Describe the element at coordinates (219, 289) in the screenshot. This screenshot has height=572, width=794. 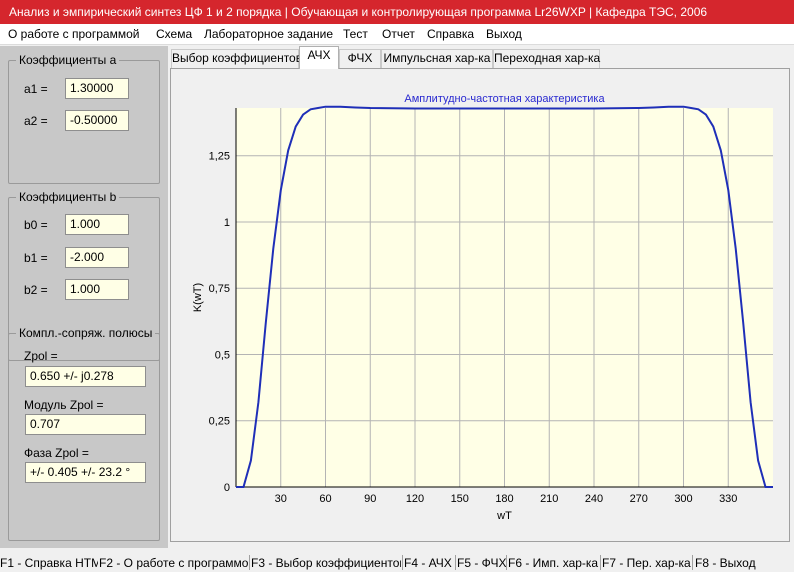
I see `y-tick-label: 0,75` at that location.